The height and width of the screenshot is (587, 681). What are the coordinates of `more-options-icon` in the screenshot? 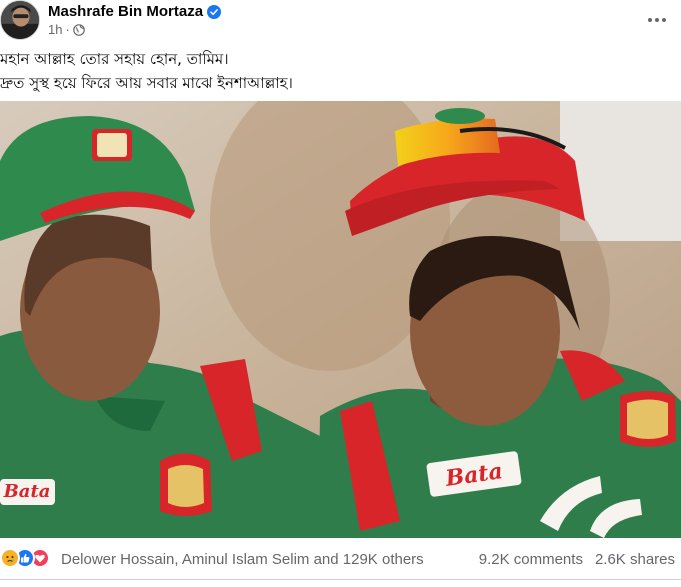 It's located at (657, 20).